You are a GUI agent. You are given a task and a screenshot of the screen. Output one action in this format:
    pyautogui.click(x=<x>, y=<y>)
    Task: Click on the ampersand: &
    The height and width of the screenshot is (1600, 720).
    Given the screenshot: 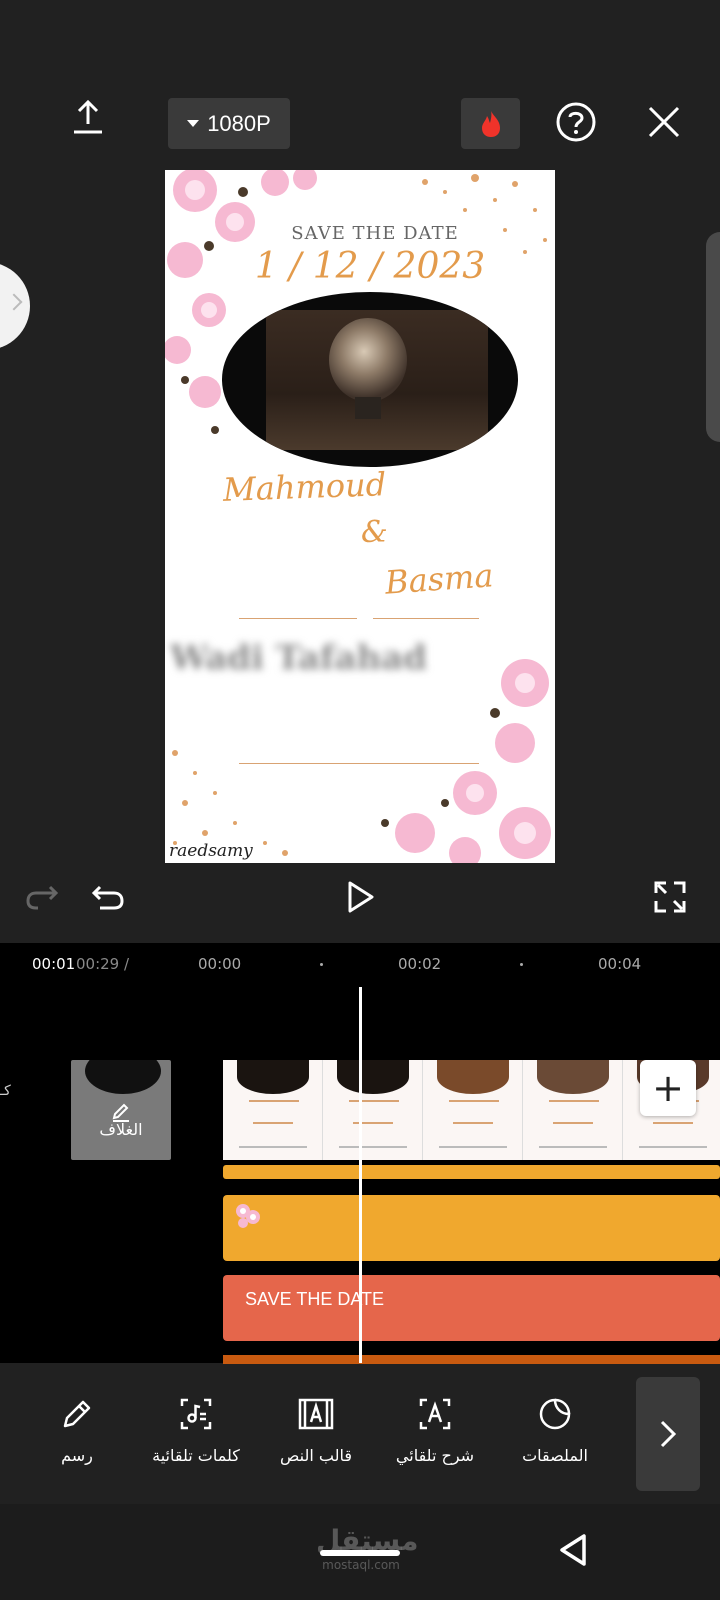 What is the action you would take?
    pyautogui.click(x=374, y=532)
    